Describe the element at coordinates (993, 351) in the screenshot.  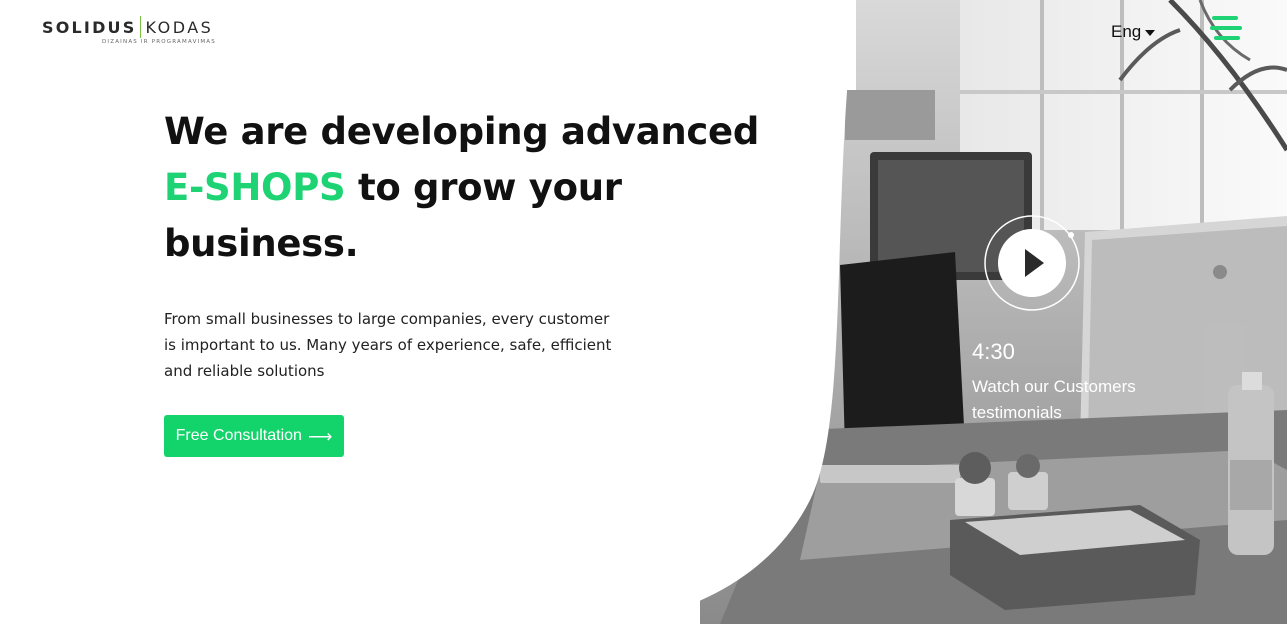
I see `video-duration: 4:30` at that location.